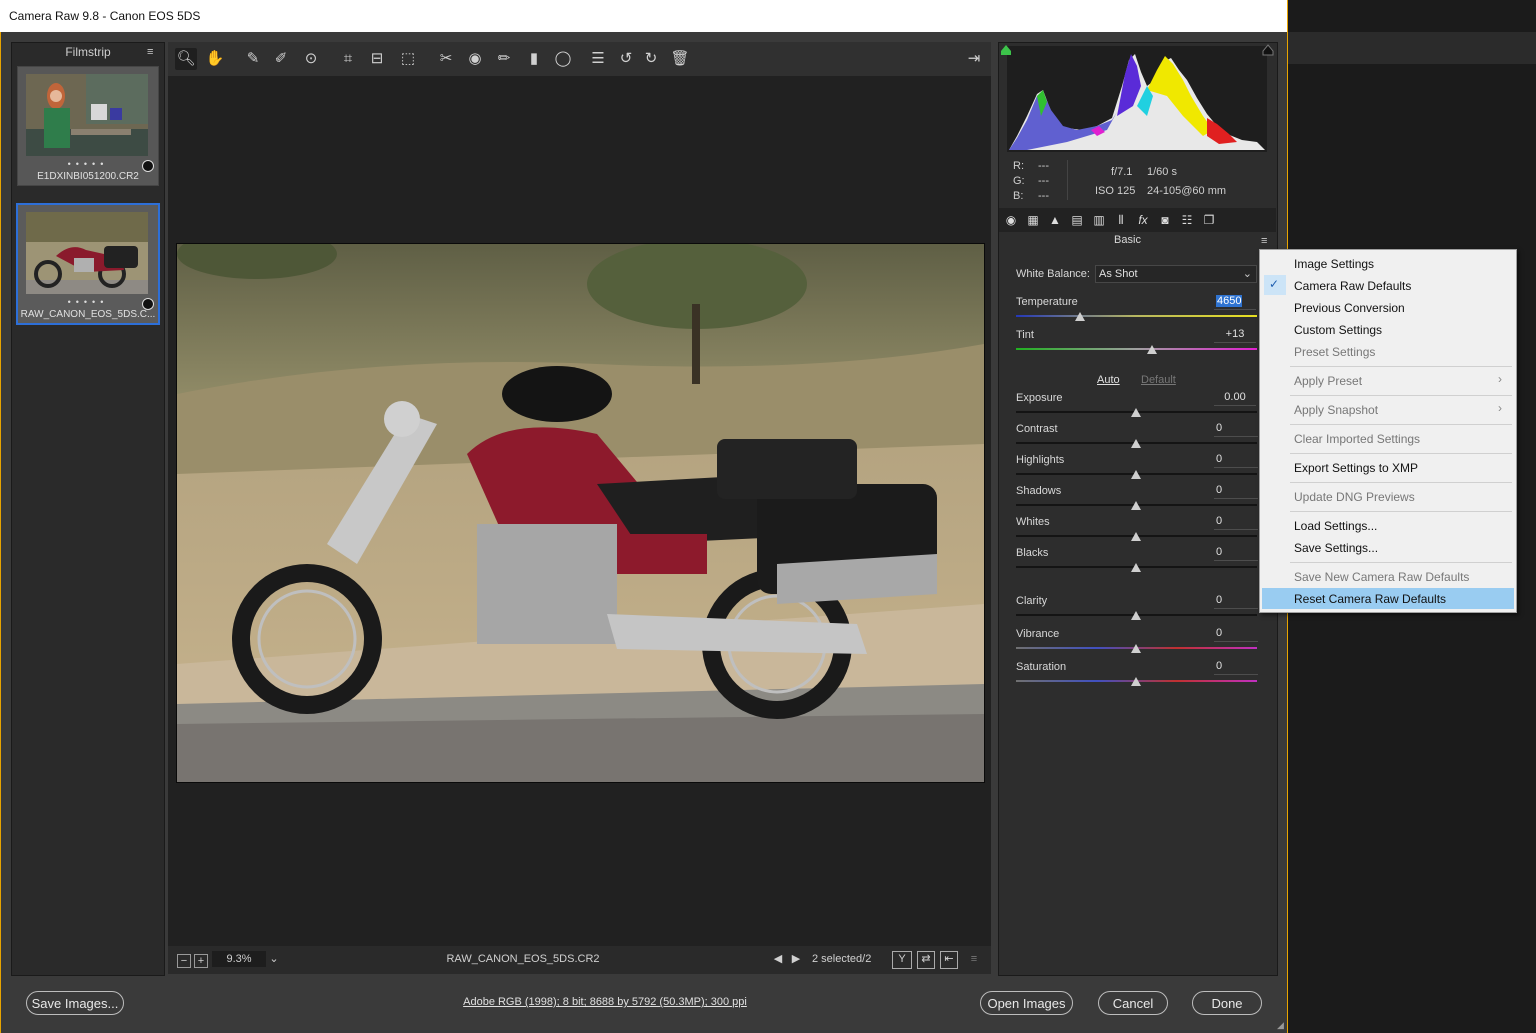  Describe the element at coordinates (186, 59) in the screenshot. I see `zoom-tool-icon: 🔍︎` at that location.